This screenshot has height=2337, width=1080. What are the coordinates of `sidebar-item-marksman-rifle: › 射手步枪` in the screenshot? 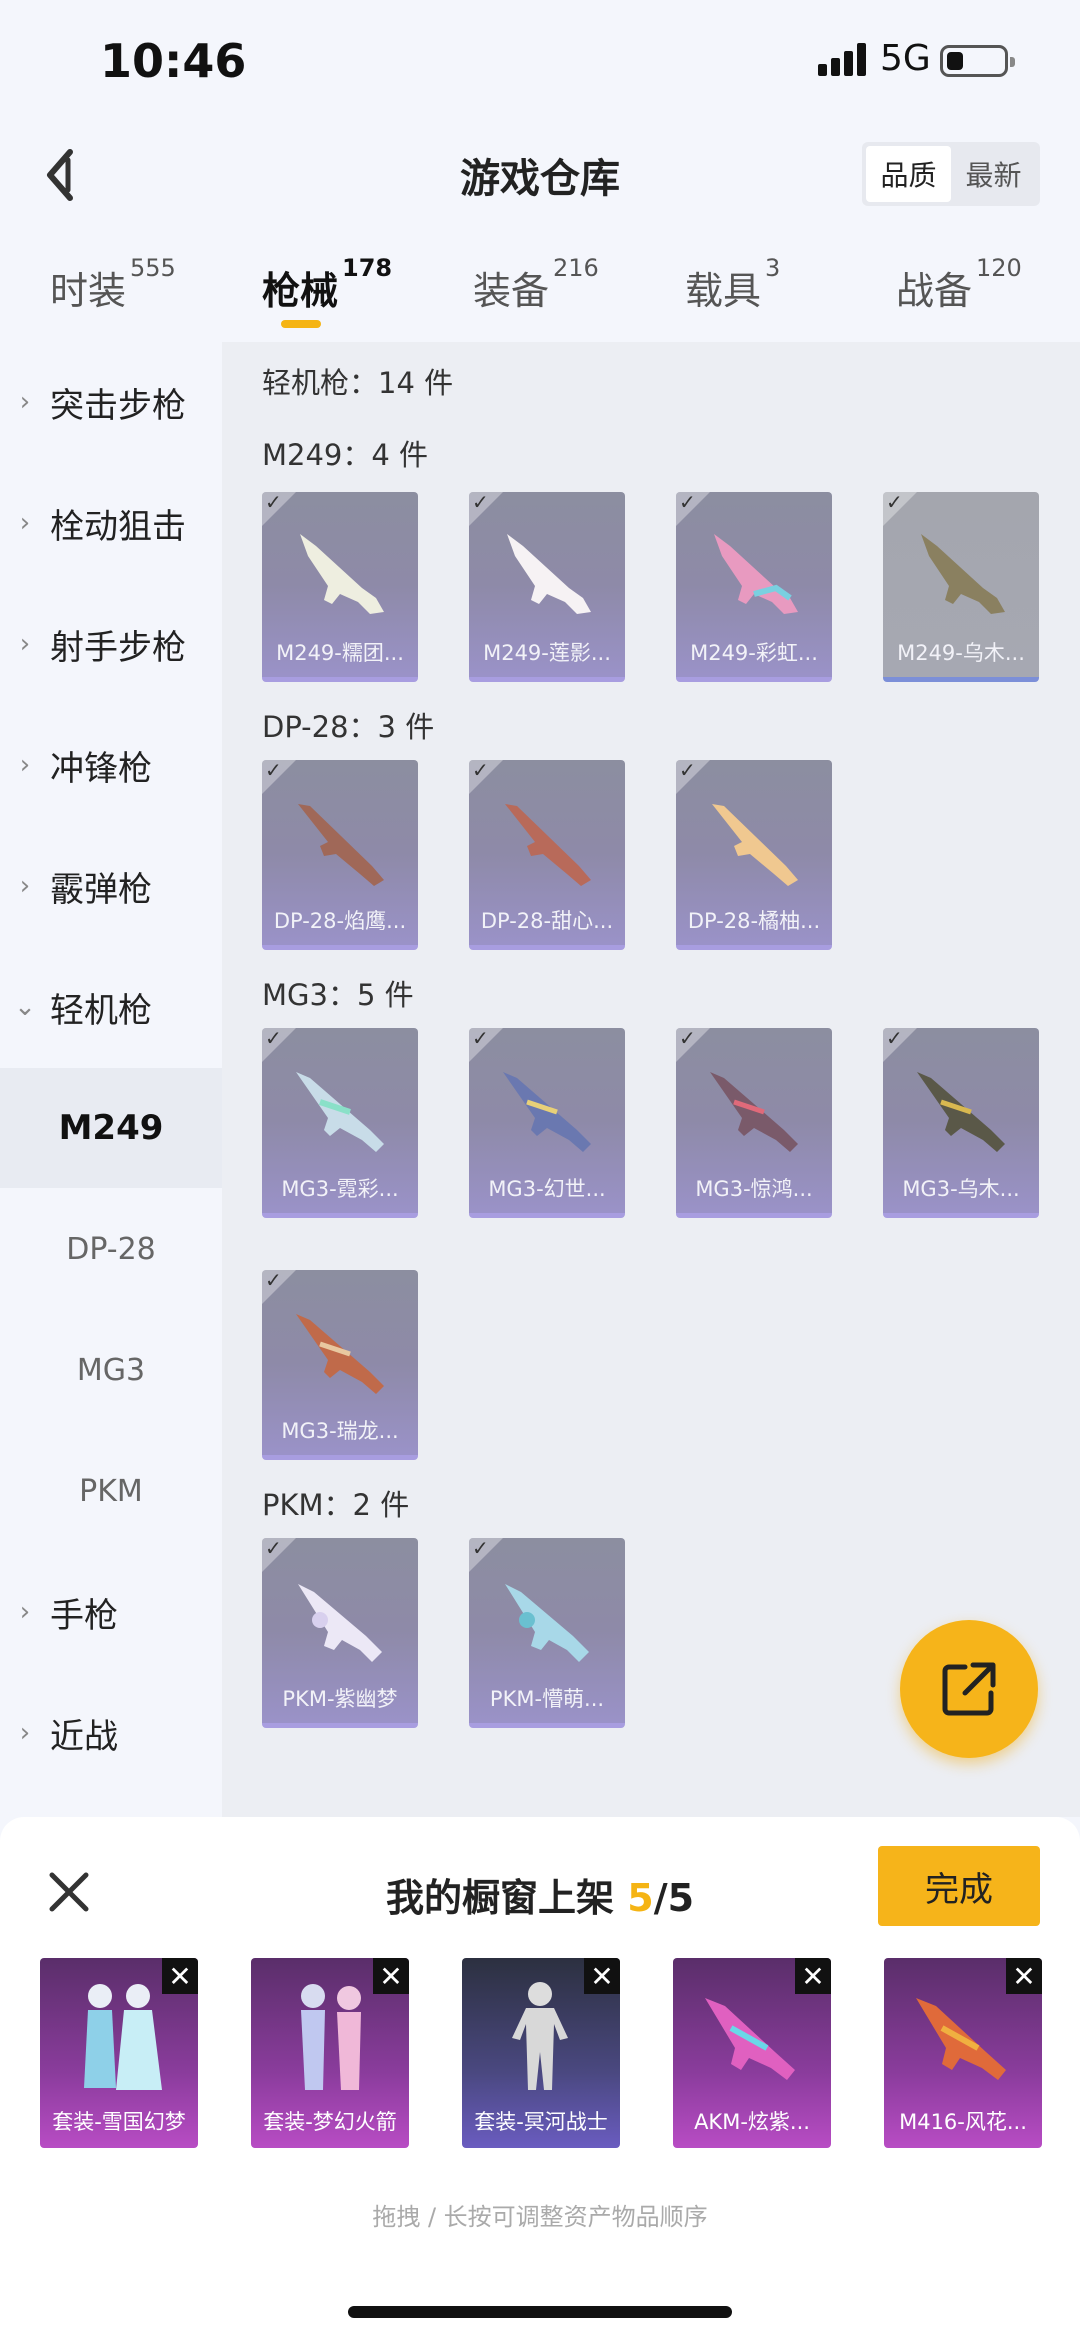 It's located at (111, 644).